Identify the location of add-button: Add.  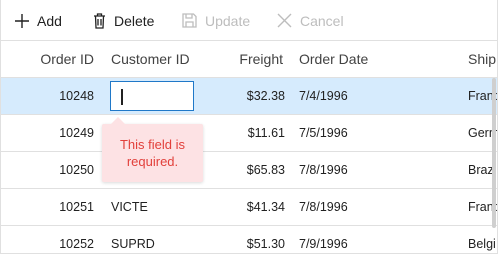
(38, 20).